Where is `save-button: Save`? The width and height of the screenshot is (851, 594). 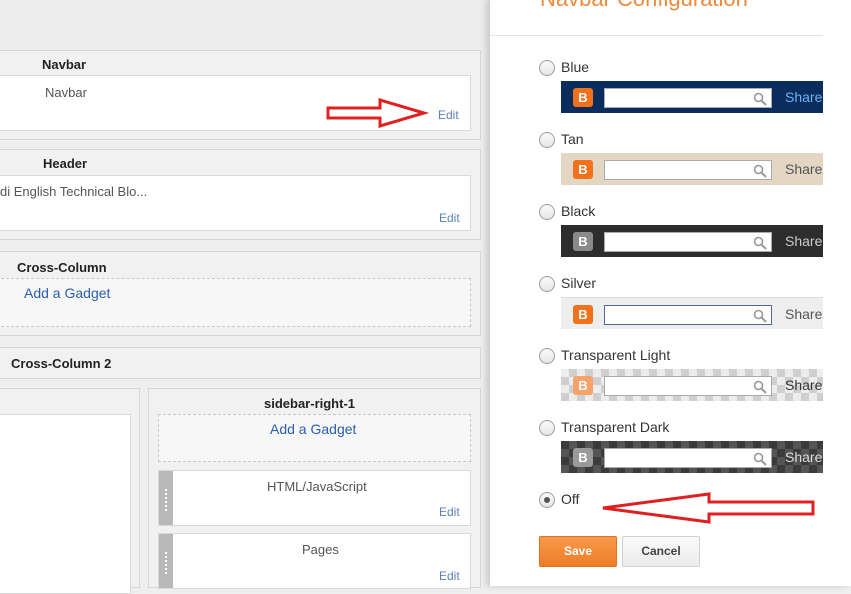
save-button: Save is located at coordinates (578, 551).